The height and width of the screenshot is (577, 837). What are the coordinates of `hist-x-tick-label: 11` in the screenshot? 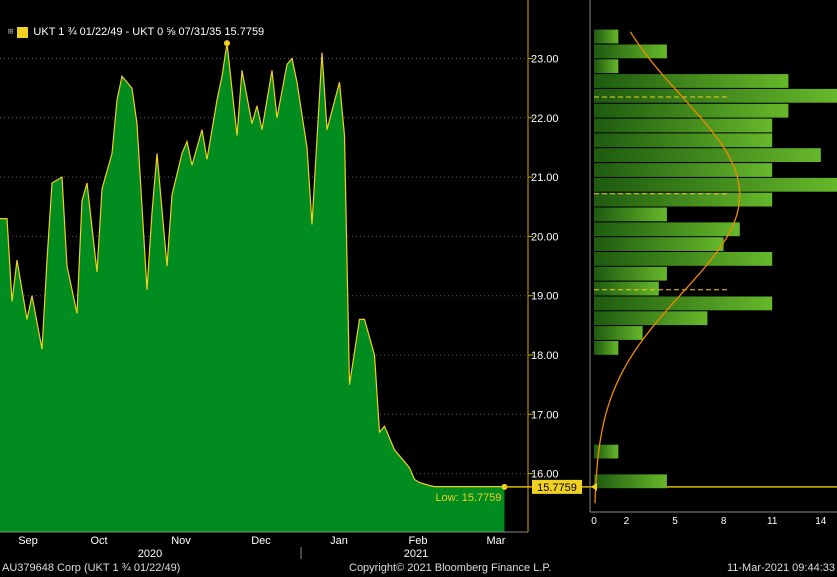 It's located at (772, 521).